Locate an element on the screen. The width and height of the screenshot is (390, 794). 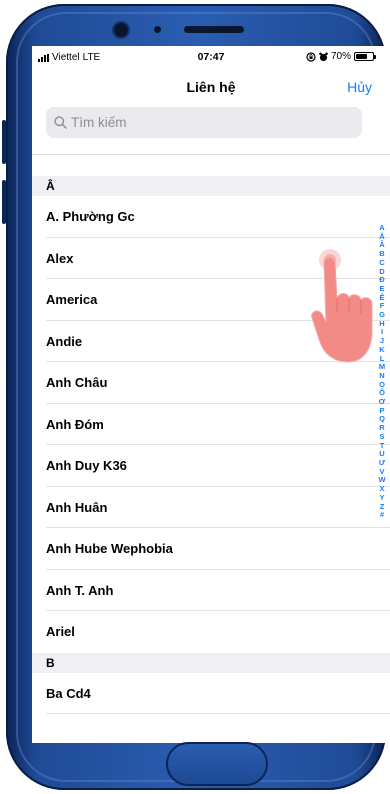
tap-hand-icon is located at coordinates (342, 306).